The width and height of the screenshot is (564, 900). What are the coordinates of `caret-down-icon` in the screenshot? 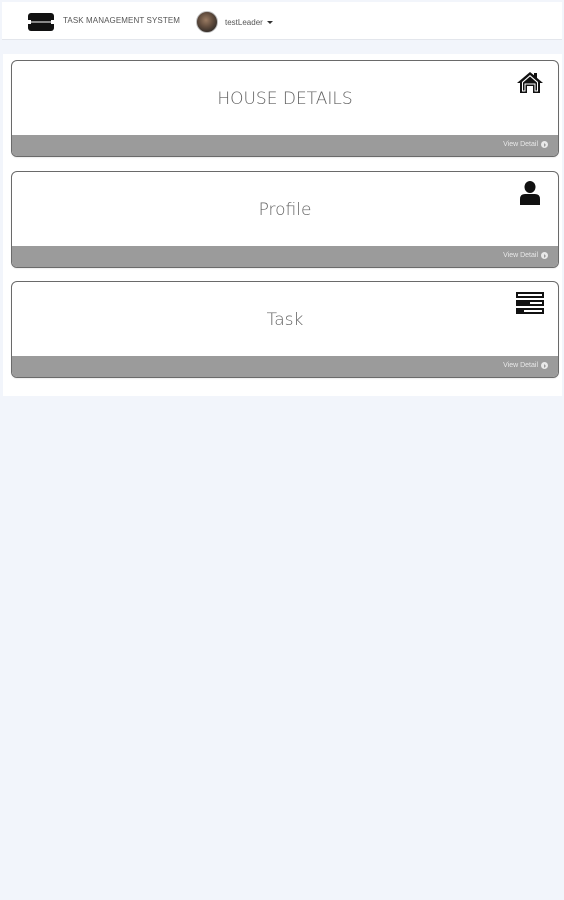 It's located at (269, 22).